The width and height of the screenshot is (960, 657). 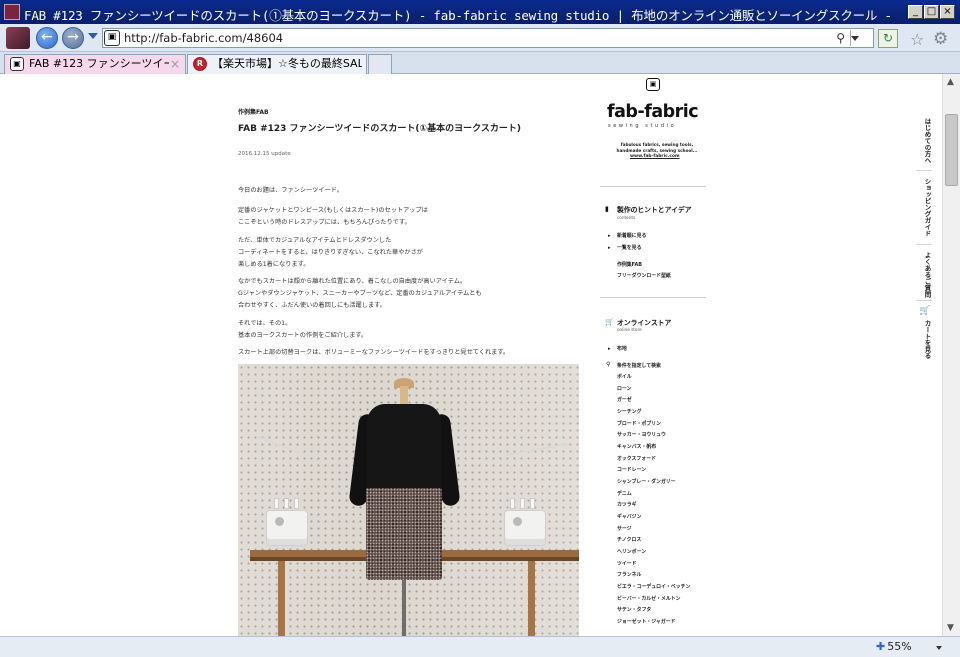 What do you see at coordinates (636, 458) in the screenshot?
I see `category-item: オックスフォード` at bounding box center [636, 458].